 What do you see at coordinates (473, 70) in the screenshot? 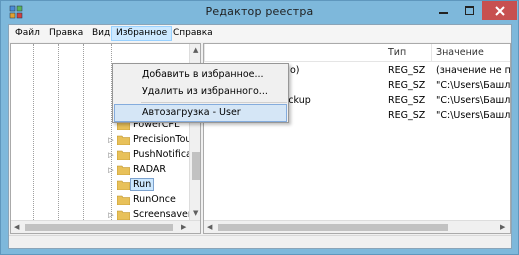
I see `value-data: (значение не присв` at bounding box center [473, 70].